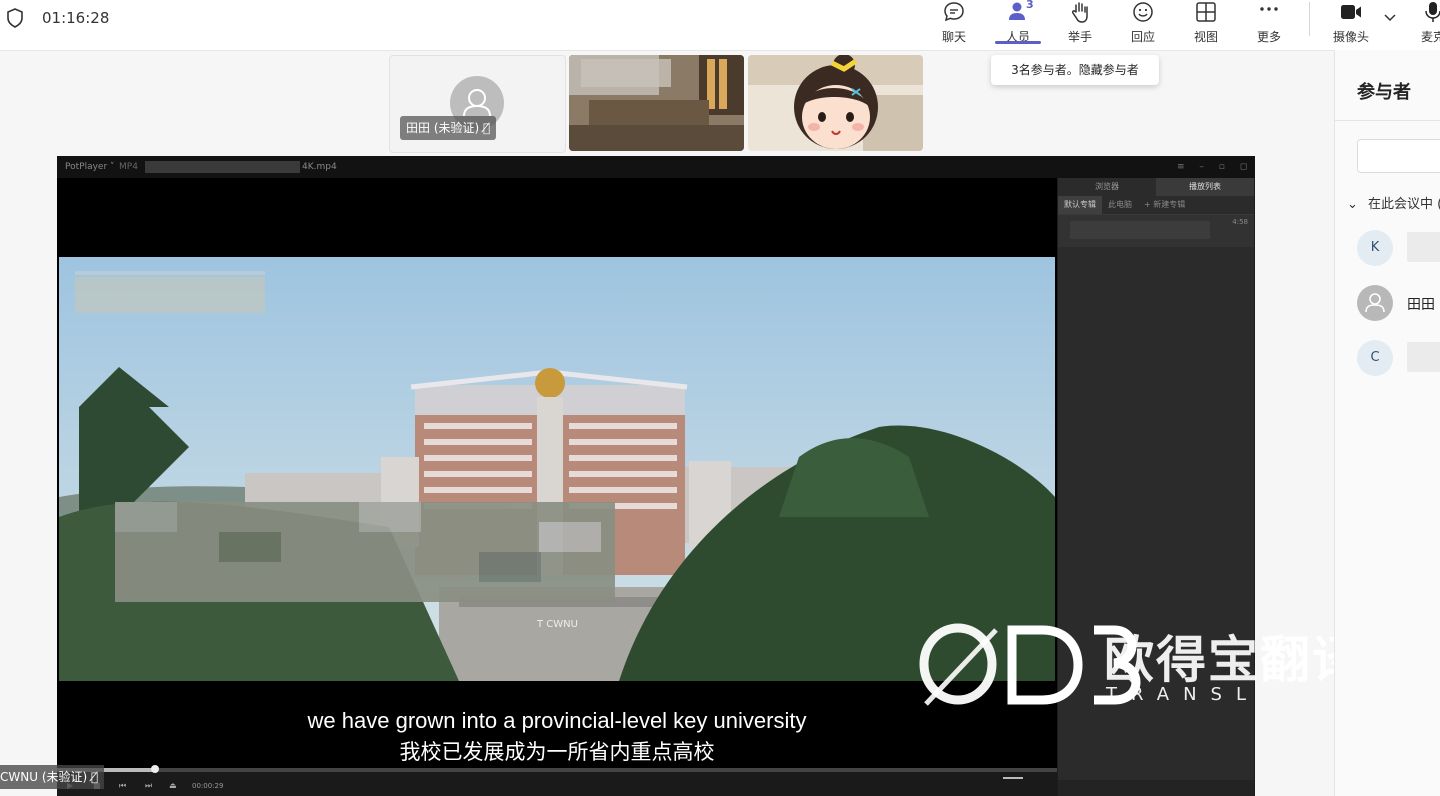 The width and height of the screenshot is (1440, 796). What do you see at coordinates (1352, 204) in the screenshot?
I see `chevron-down-icon: ⌄` at bounding box center [1352, 204].